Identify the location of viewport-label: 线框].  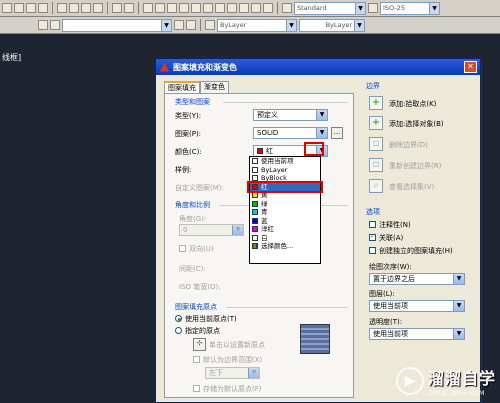
(12, 57).